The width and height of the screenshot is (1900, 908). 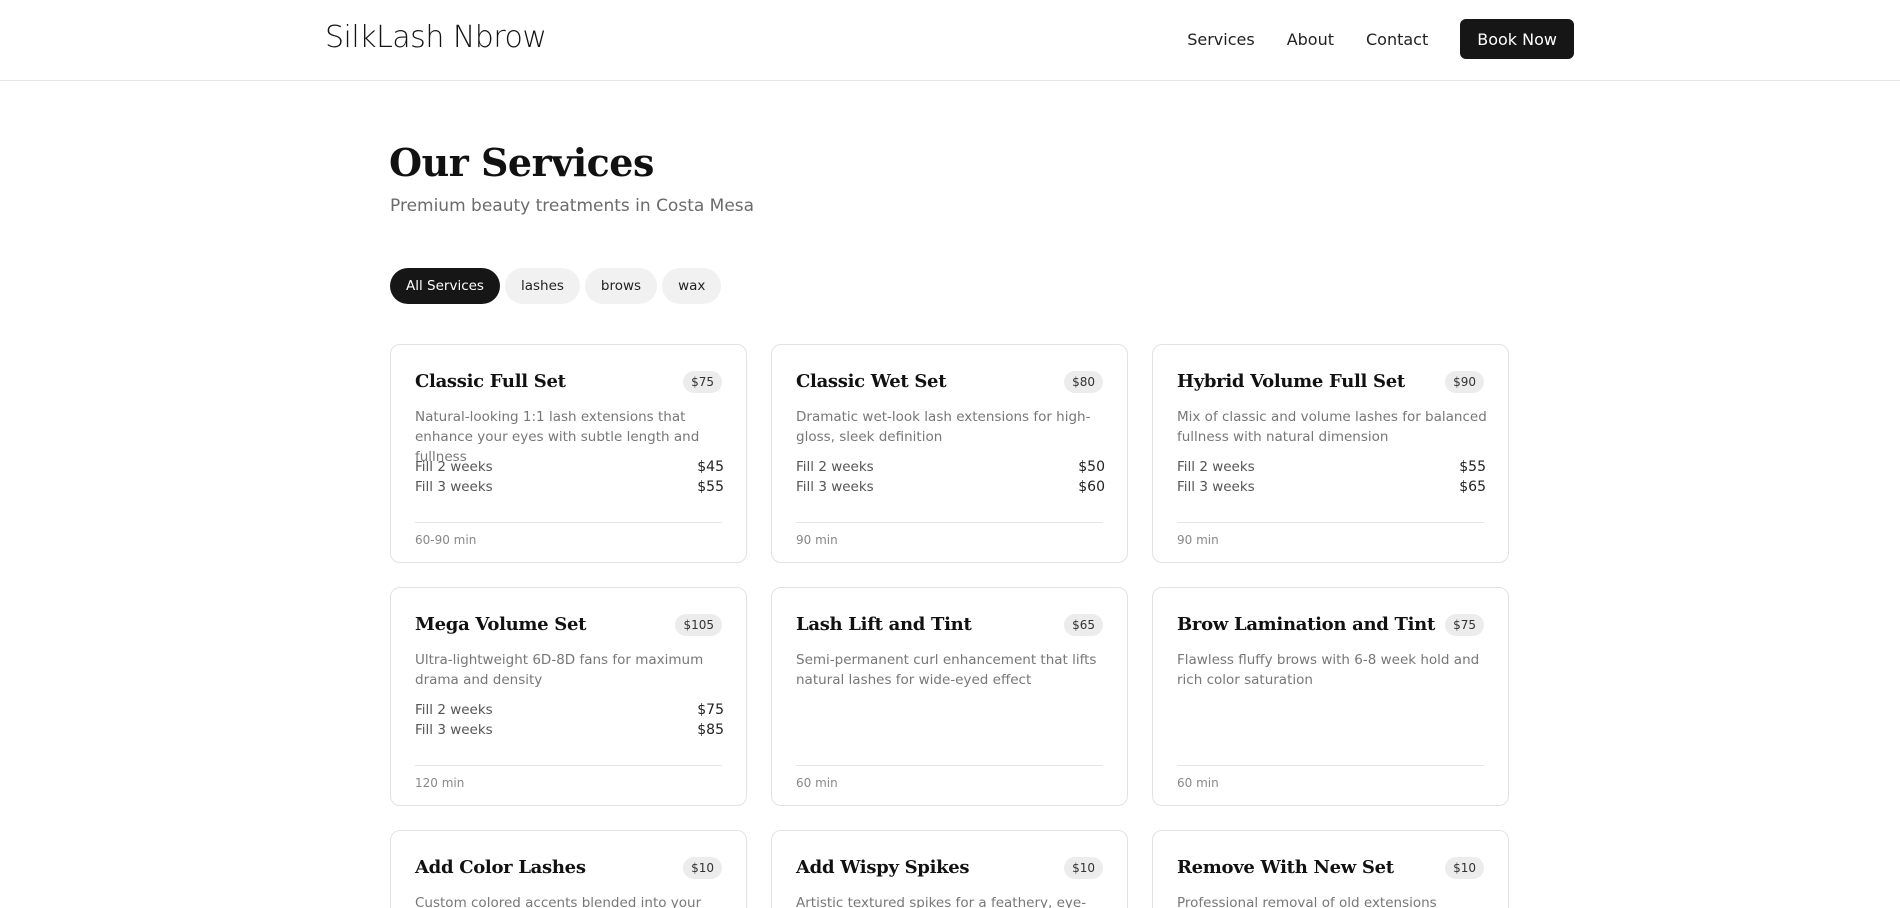 What do you see at coordinates (1091, 487) in the screenshot?
I see `fill-price: $60` at bounding box center [1091, 487].